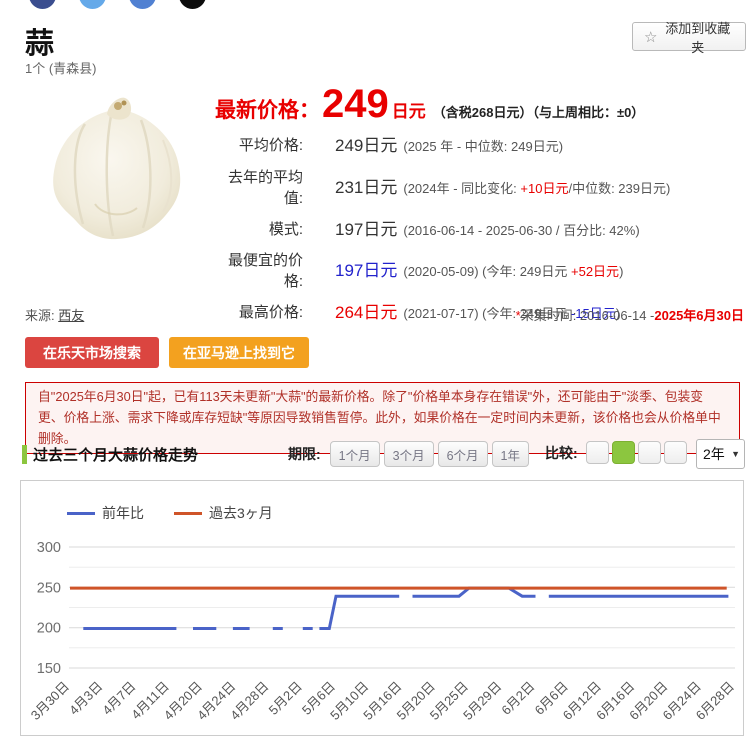 Image resolution: width=746 pixels, height=737 pixels. I want to click on latest-price-label: 最新价格：, so click(267, 110).